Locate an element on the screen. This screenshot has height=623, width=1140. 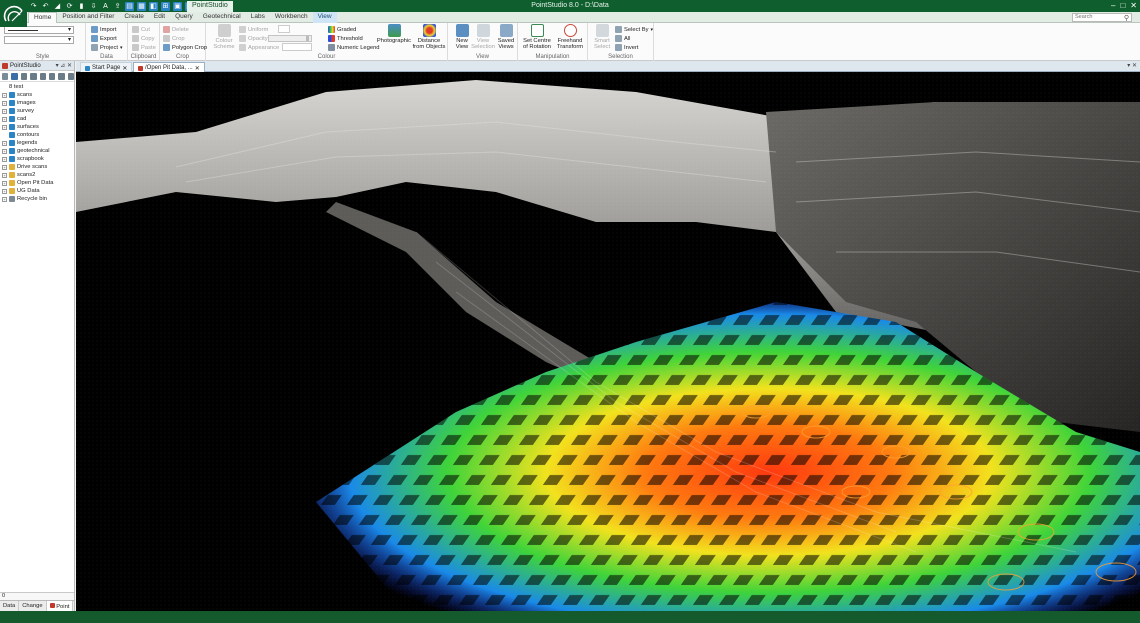
new-view-button: New View is located at coordinates (462, 37).